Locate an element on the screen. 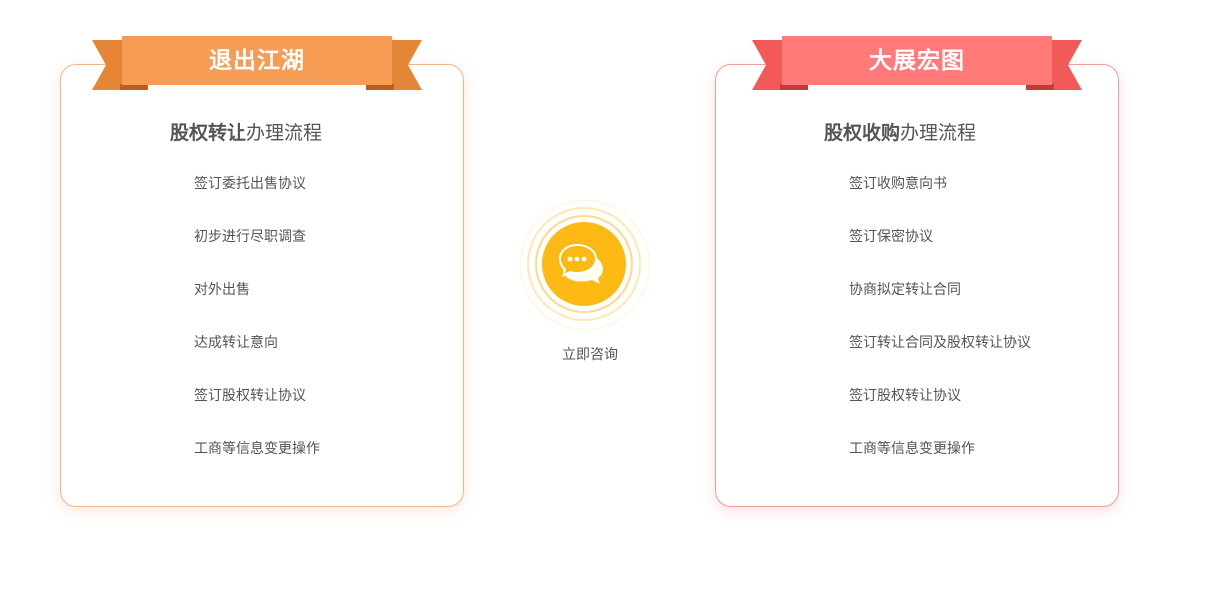  acquisition-process-title: 股权收购办理流程 is located at coordinates (900, 133).